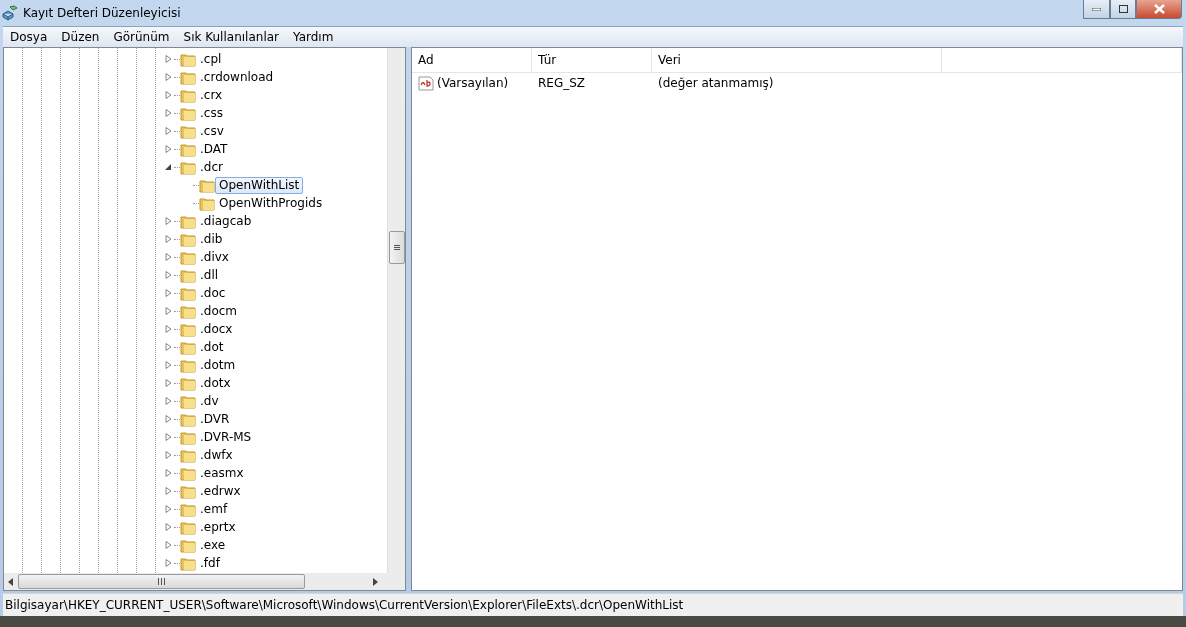 The image size is (1186, 627). What do you see at coordinates (376, 581) in the screenshot?
I see `right-arrow-icon` at bounding box center [376, 581].